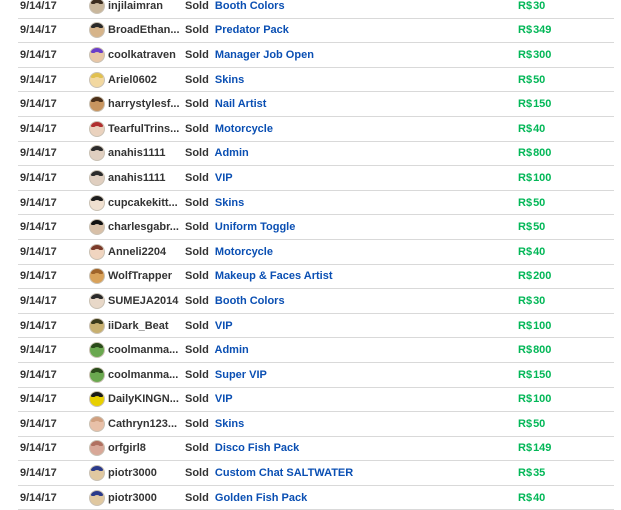 This screenshot has height=510, width=621. Describe the element at coordinates (534, 350) in the screenshot. I see `robux-amount: R$800` at that location.